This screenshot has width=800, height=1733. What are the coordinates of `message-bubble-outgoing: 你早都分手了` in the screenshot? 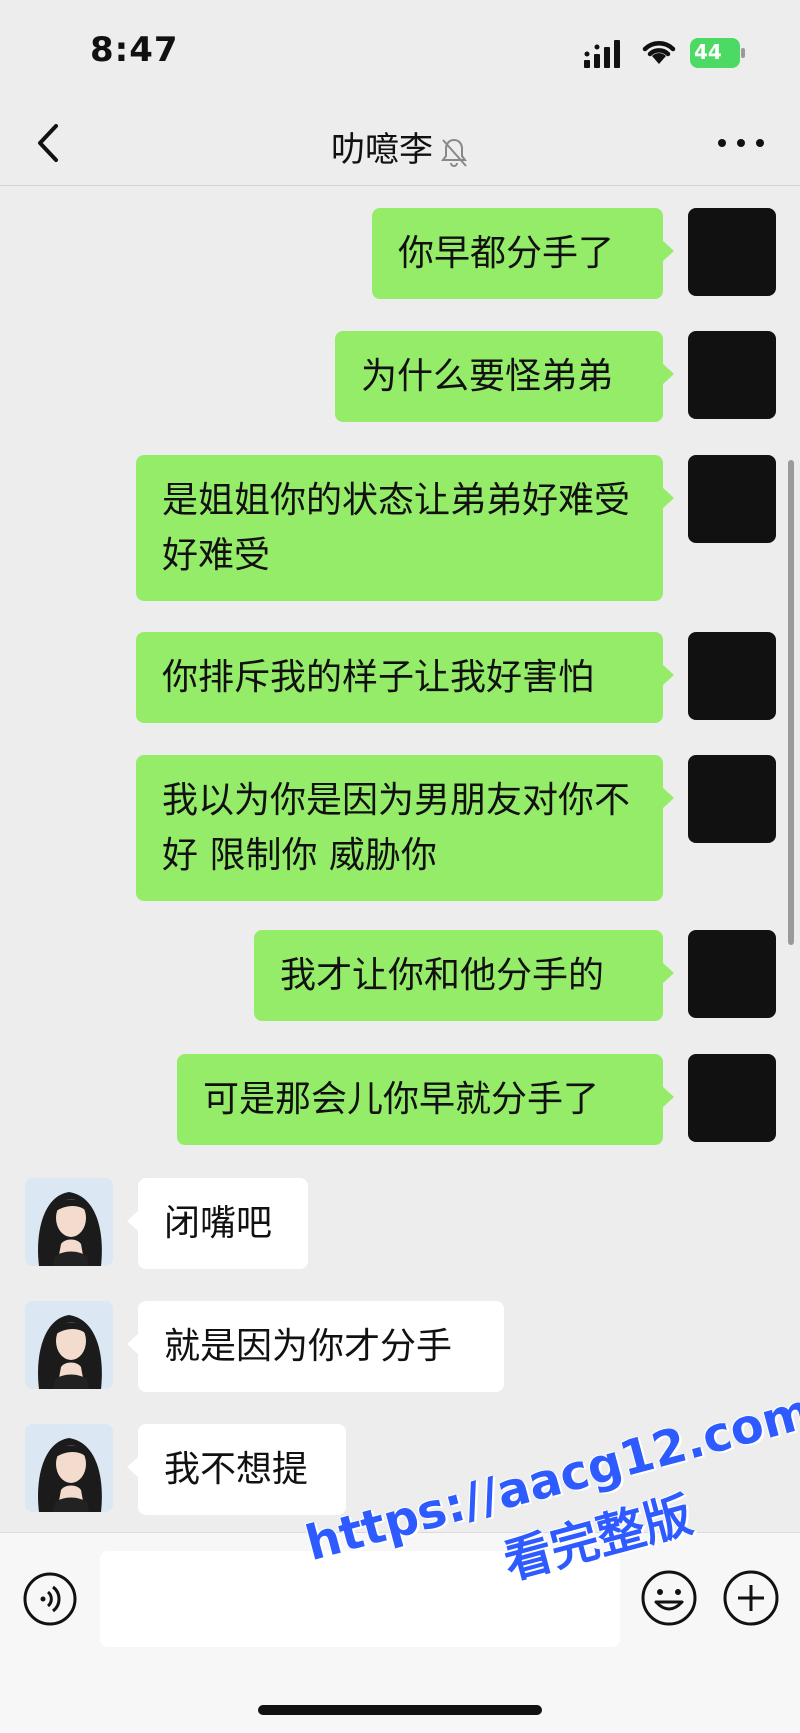 It's located at (523, 253).